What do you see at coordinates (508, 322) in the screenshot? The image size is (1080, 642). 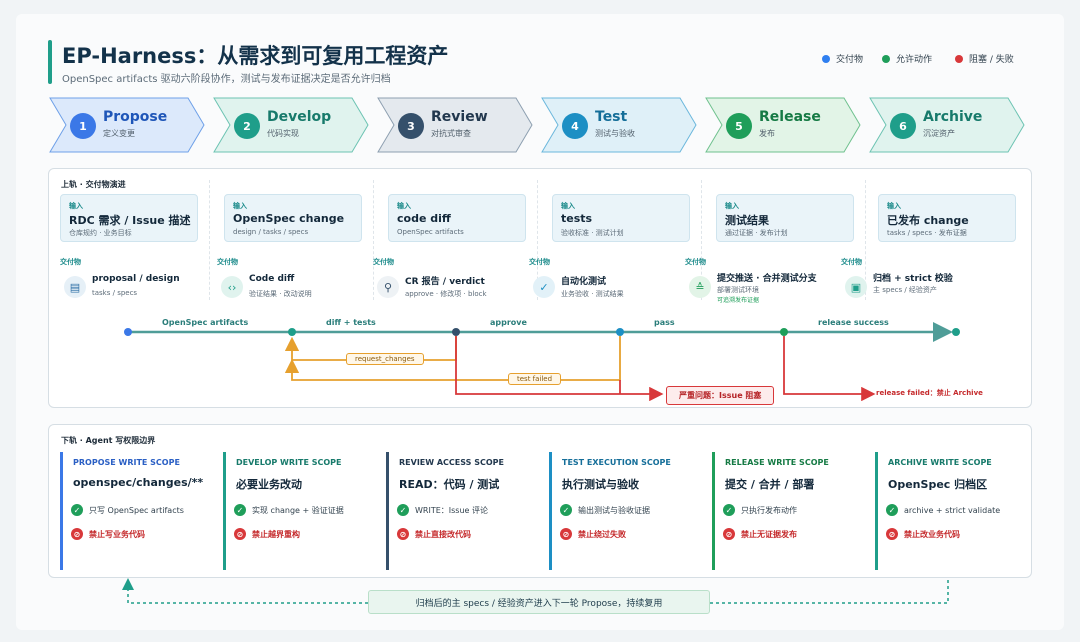 I see `flow-label: approve` at bounding box center [508, 322].